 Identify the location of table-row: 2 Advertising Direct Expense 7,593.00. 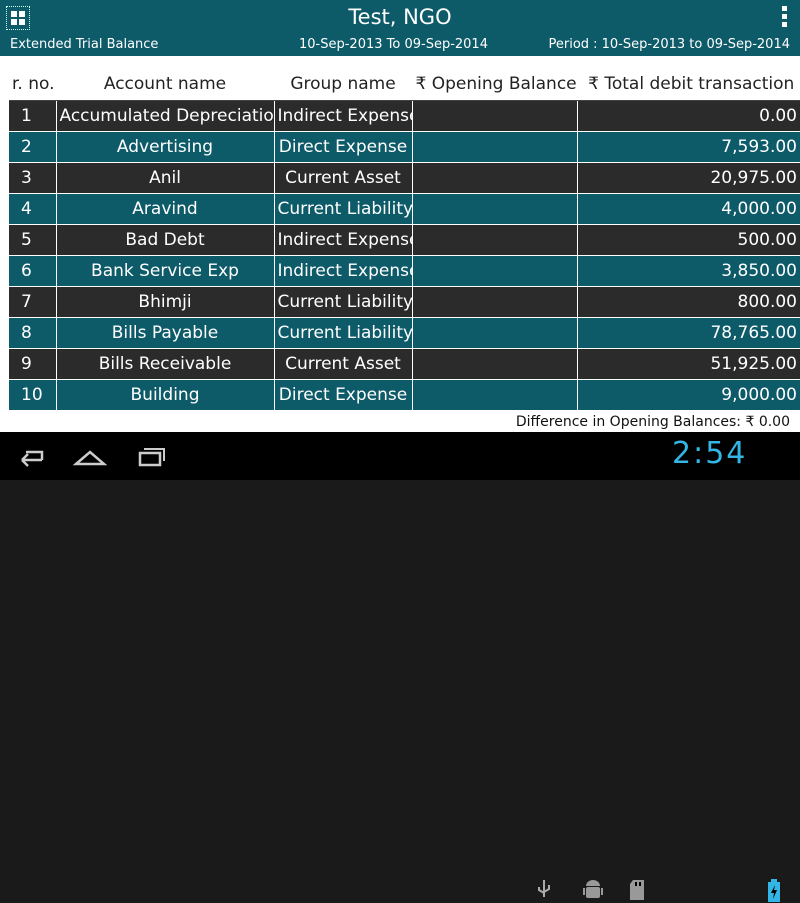
(404, 147).